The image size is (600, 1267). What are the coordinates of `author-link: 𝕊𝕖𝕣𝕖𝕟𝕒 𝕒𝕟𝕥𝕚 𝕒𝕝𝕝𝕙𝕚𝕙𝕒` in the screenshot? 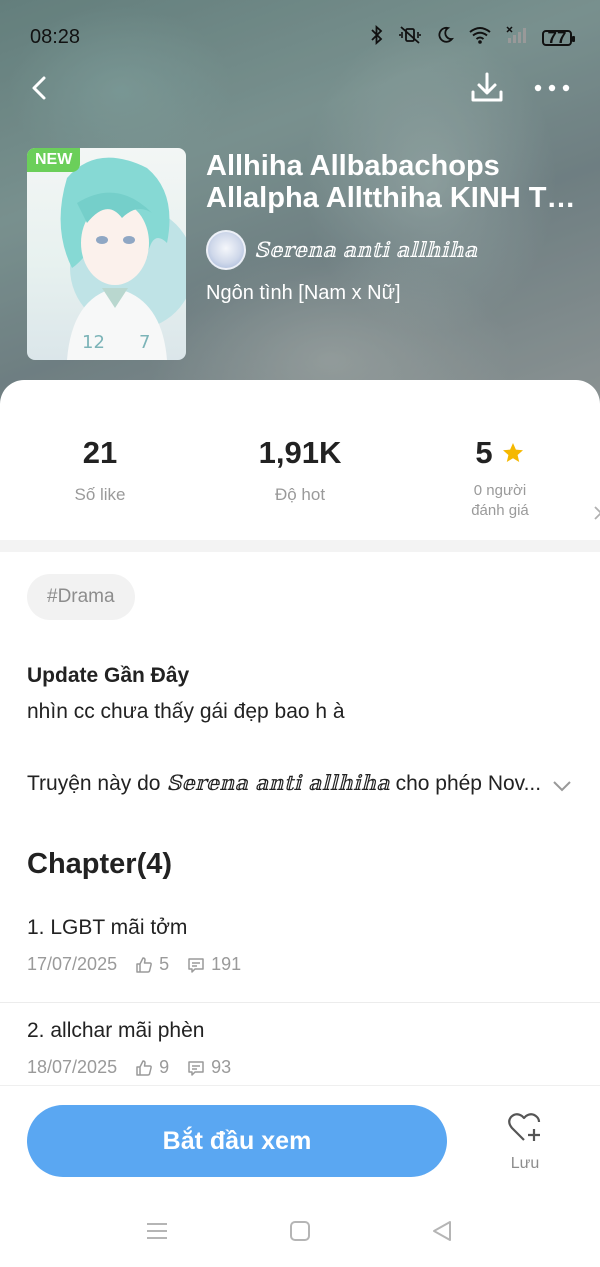 It's located at (341, 250).